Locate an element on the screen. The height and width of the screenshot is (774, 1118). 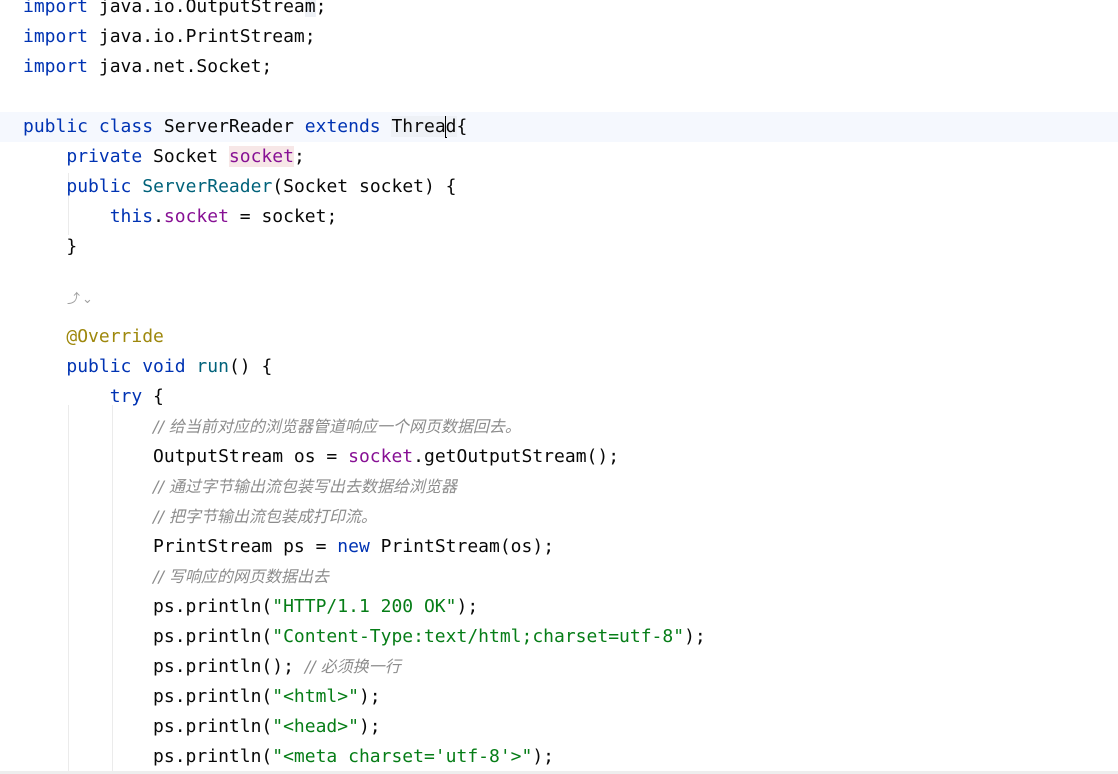
code-line: public void run() { is located at coordinates (147, 367).